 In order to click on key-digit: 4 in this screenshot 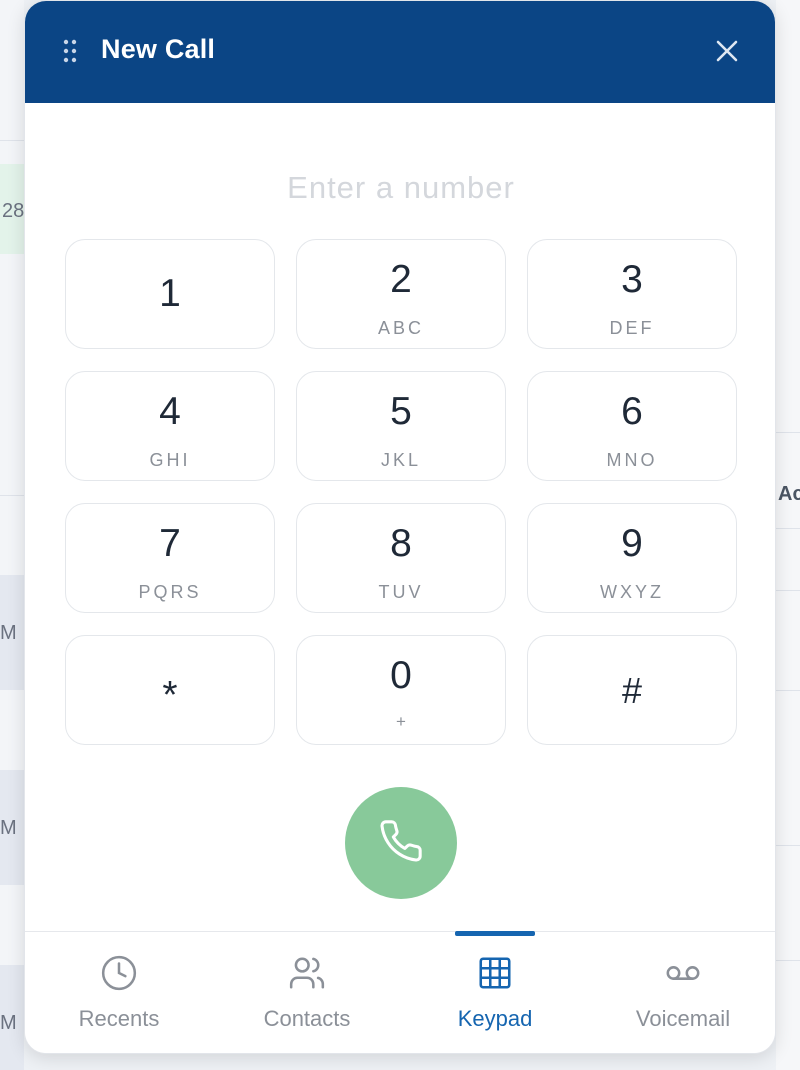, I will do `click(170, 411)`.